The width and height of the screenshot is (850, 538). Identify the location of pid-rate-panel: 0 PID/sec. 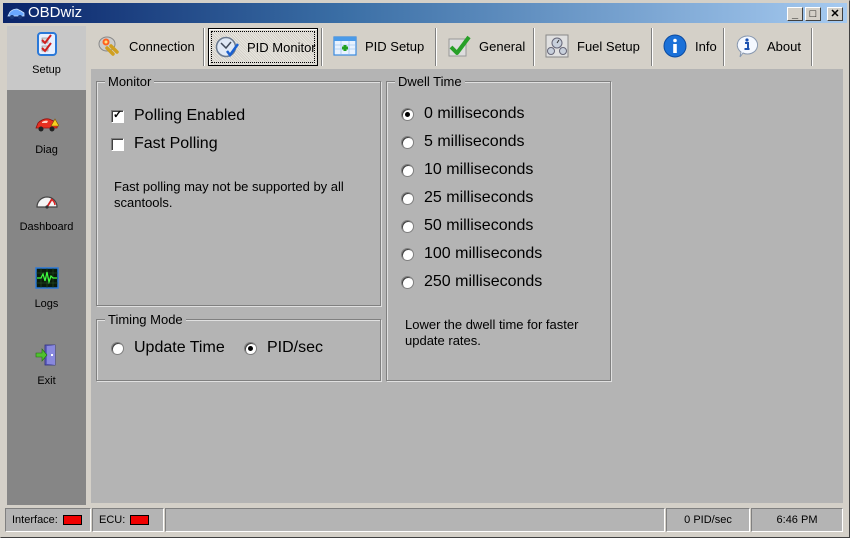
(708, 520).